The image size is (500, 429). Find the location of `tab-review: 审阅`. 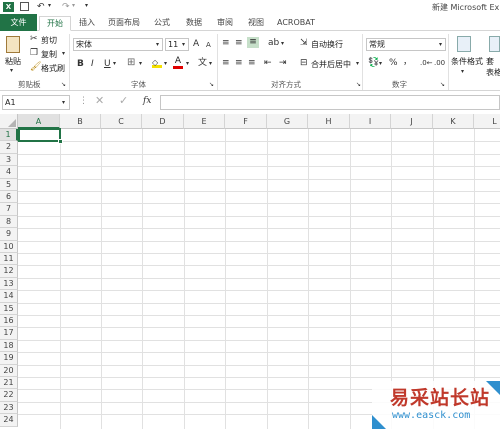

tab-review: 审阅 is located at coordinates (225, 23).